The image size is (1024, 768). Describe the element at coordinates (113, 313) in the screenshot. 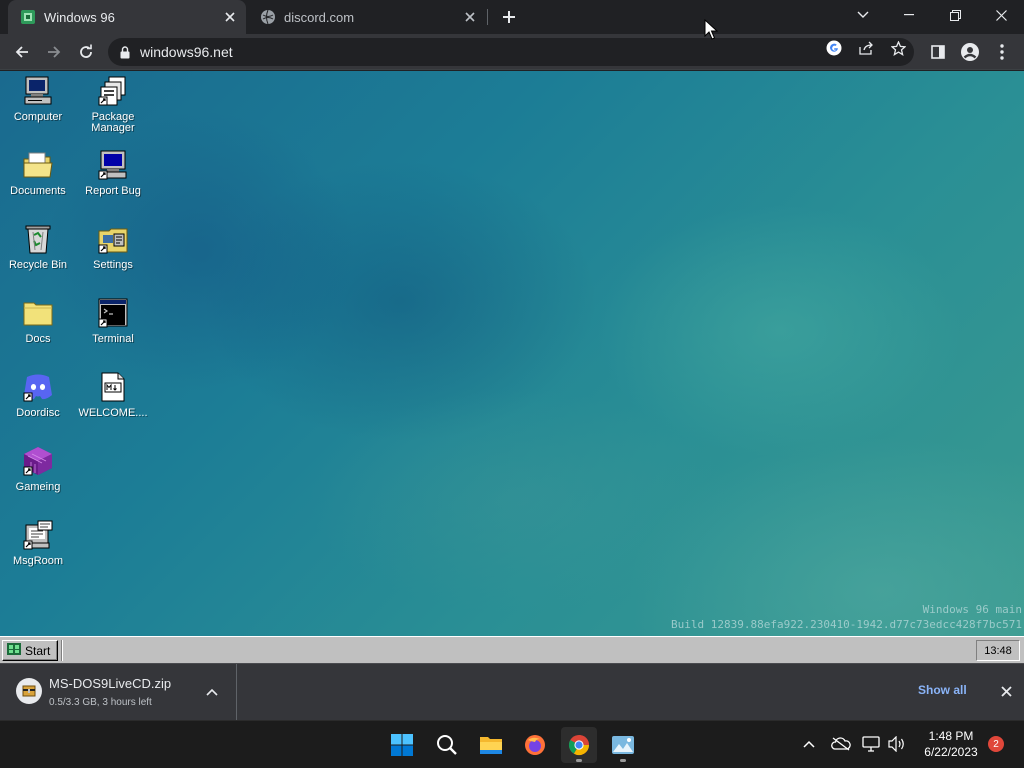

I see `terminal-icon` at that location.